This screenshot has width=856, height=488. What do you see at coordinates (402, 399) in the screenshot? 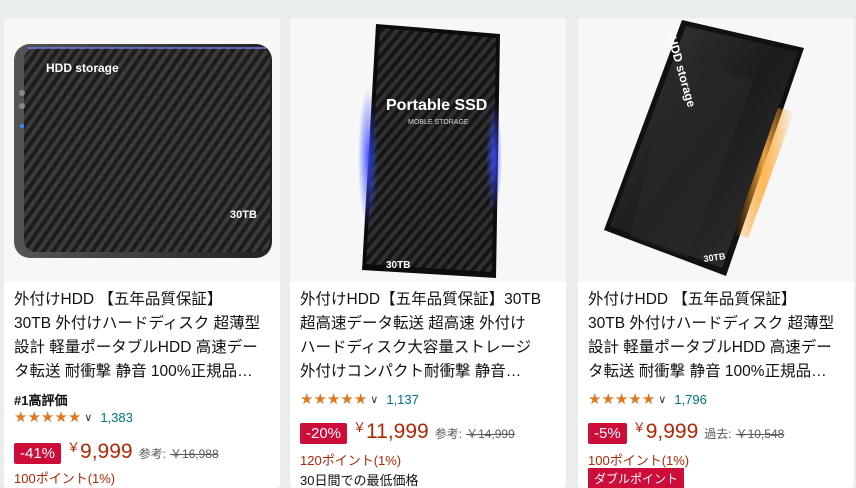
I see `rating-count: 1,137` at bounding box center [402, 399].